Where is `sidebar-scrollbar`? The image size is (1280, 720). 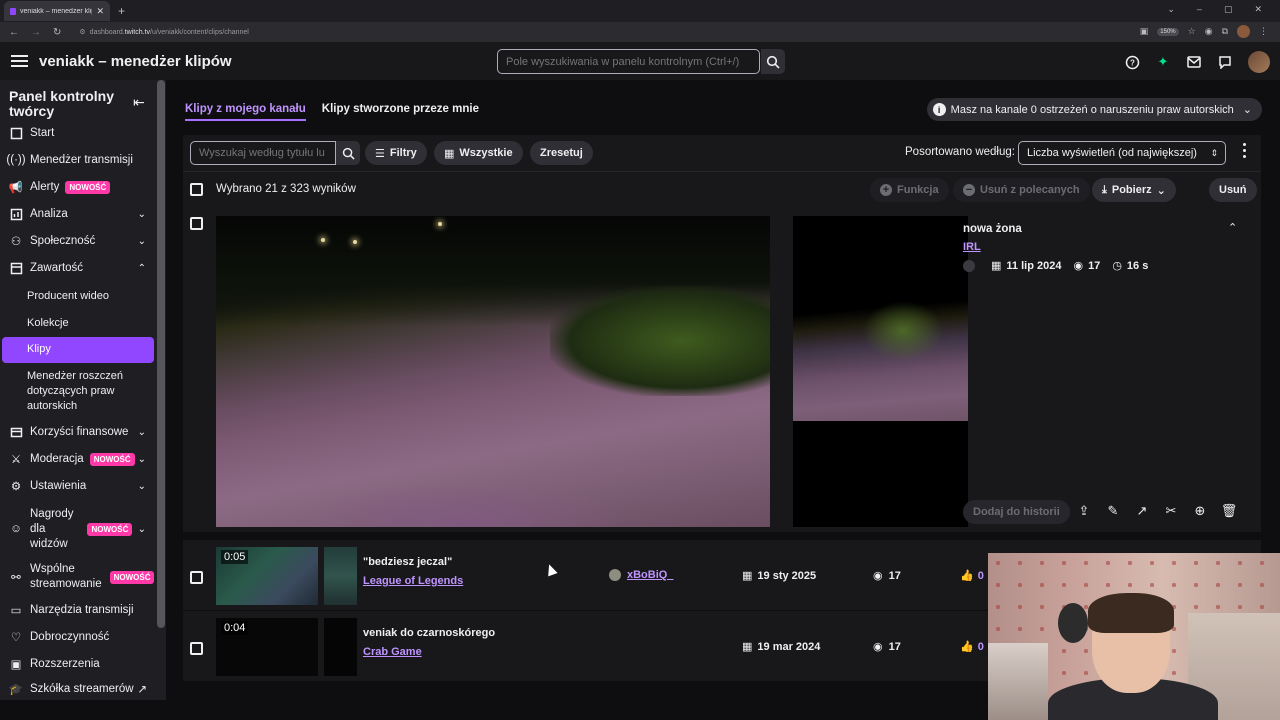 sidebar-scrollbar is located at coordinates (161, 354).